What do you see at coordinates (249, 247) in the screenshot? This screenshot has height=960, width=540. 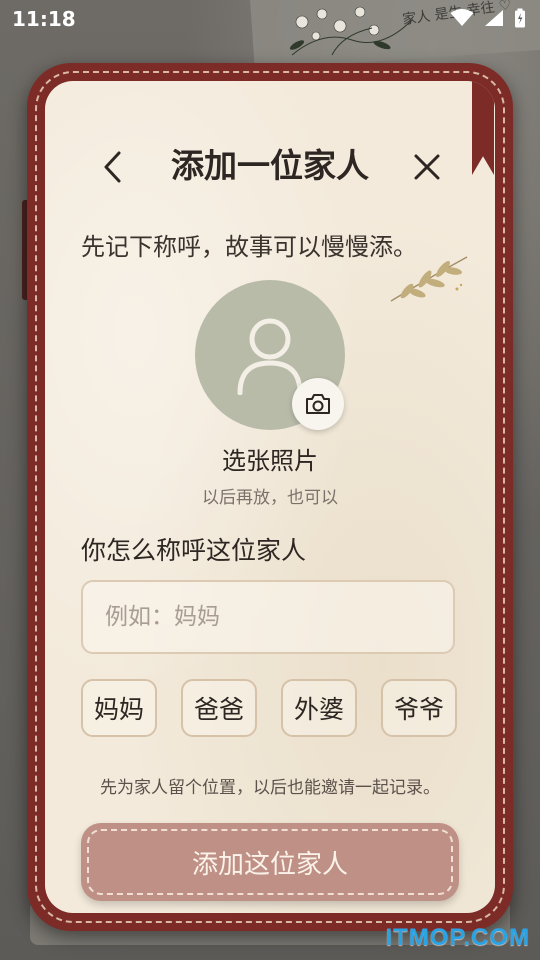 I see `dialog-subtitle: 先记下称呼，故事可以慢慢添。` at bounding box center [249, 247].